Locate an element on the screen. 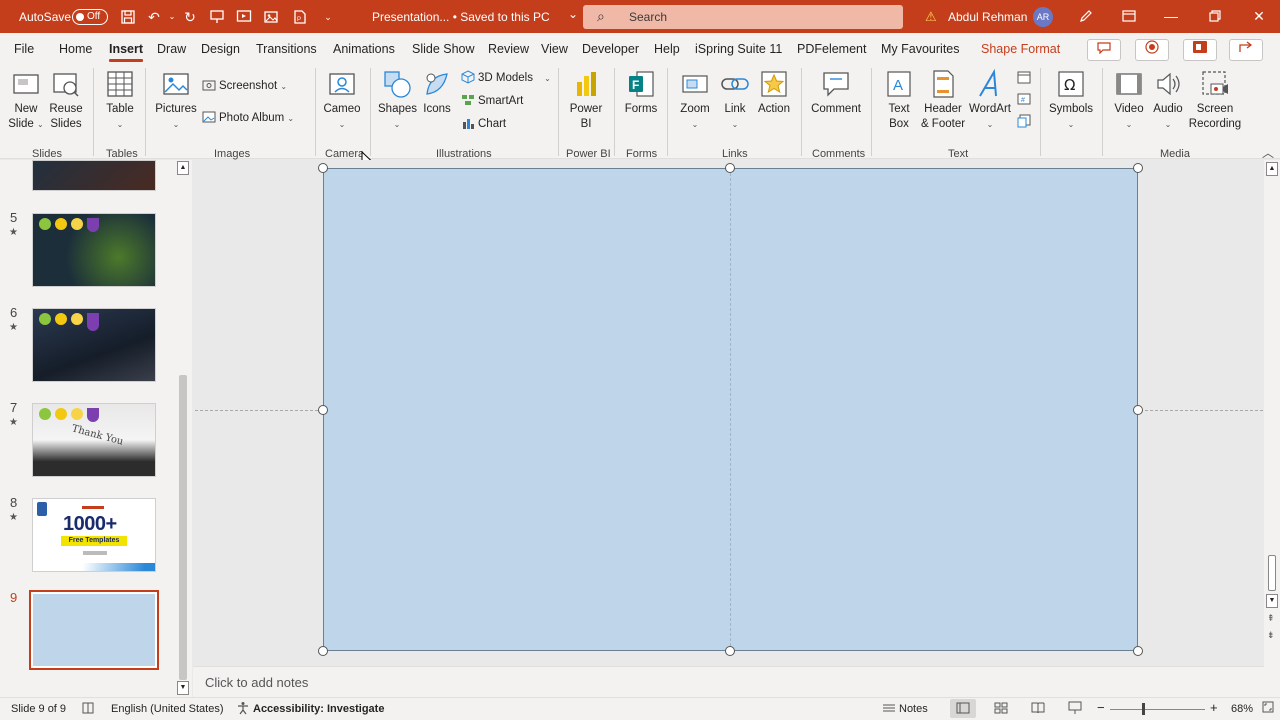 This screenshot has width=1280, height=720. notes-icon is located at coordinates (889, 709).